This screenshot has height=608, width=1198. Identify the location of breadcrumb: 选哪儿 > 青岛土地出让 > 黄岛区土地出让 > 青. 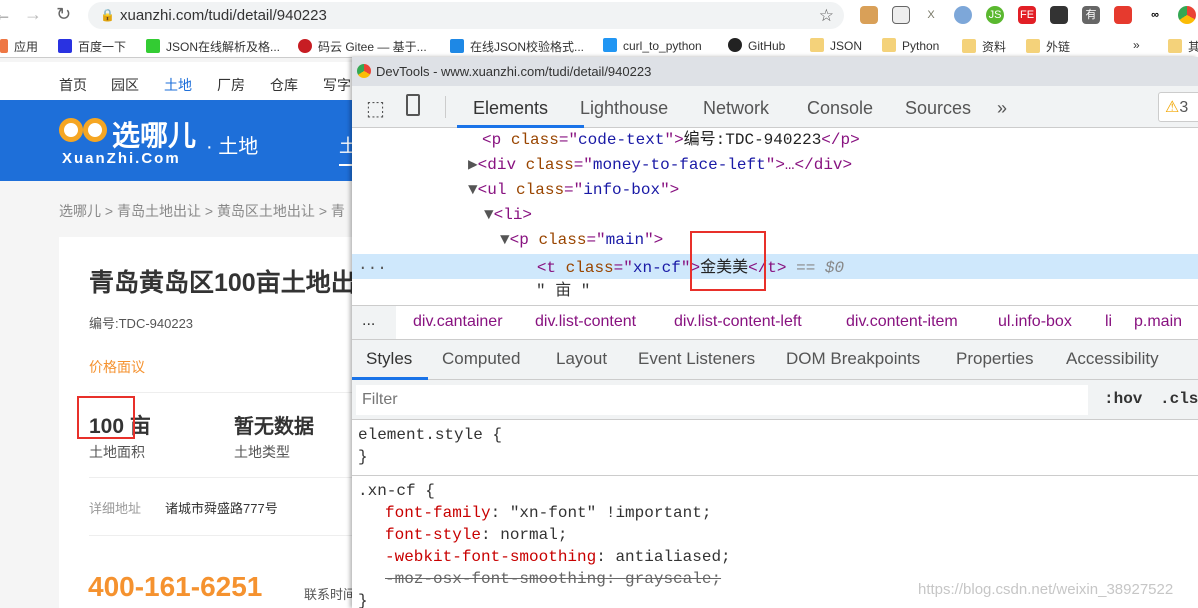
(202, 211).